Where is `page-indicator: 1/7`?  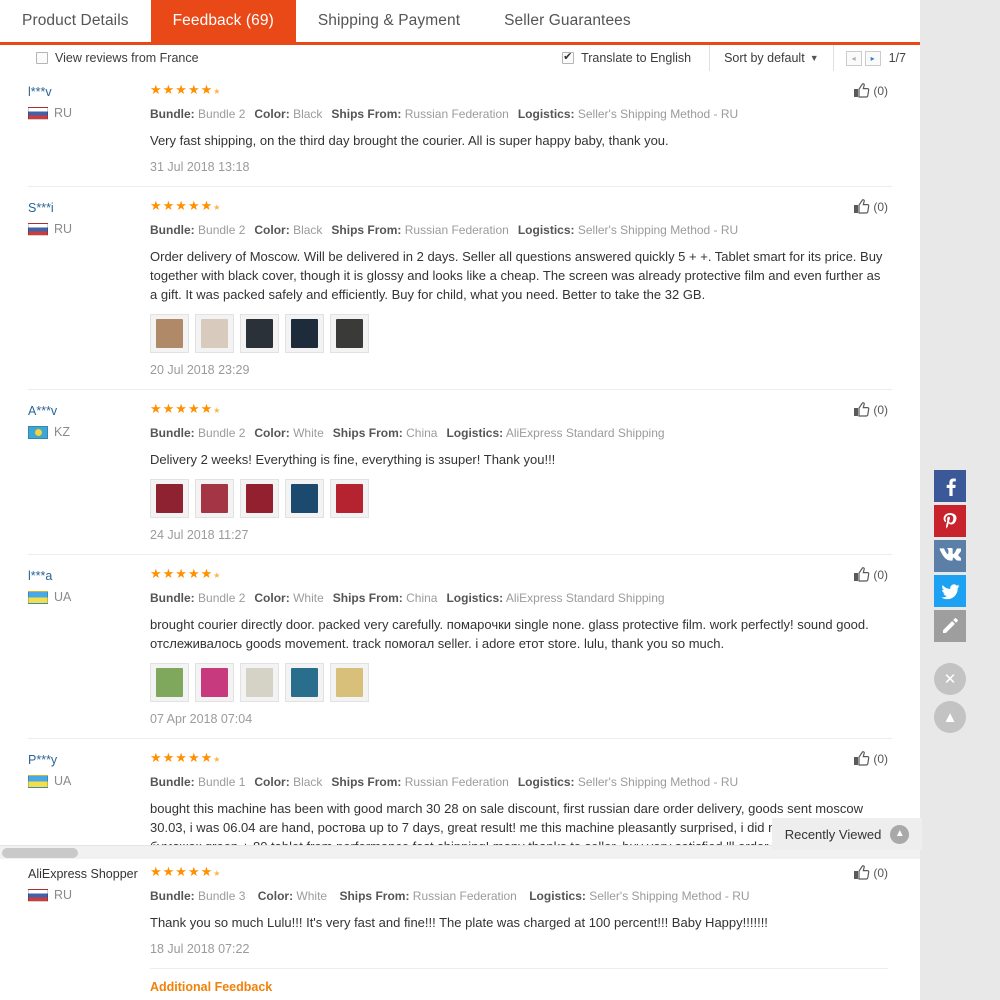 page-indicator: 1/7 is located at coordinates (897, 58).